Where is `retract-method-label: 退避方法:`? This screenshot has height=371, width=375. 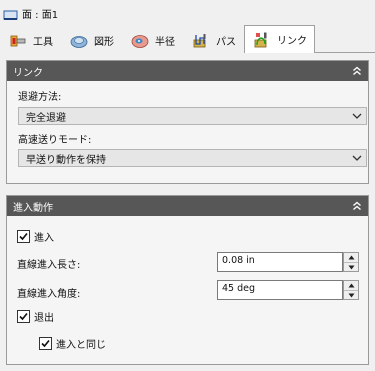 retract-method-label: 退避方法: is located at coordinates (40, 97).